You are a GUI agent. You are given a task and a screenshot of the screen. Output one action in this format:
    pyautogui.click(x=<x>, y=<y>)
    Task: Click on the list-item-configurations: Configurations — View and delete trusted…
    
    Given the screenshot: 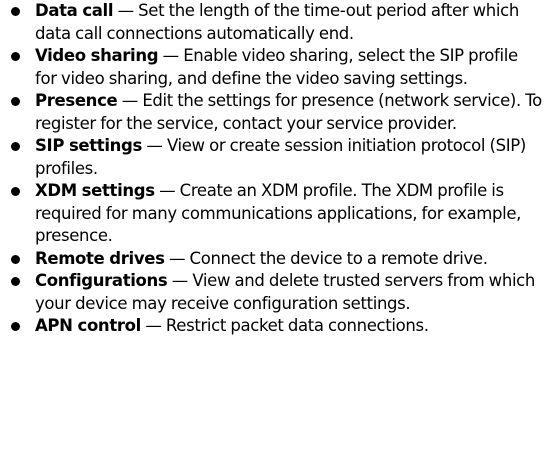 What is the action you would take?
    pyautogui.click(x=274, y=292)
    